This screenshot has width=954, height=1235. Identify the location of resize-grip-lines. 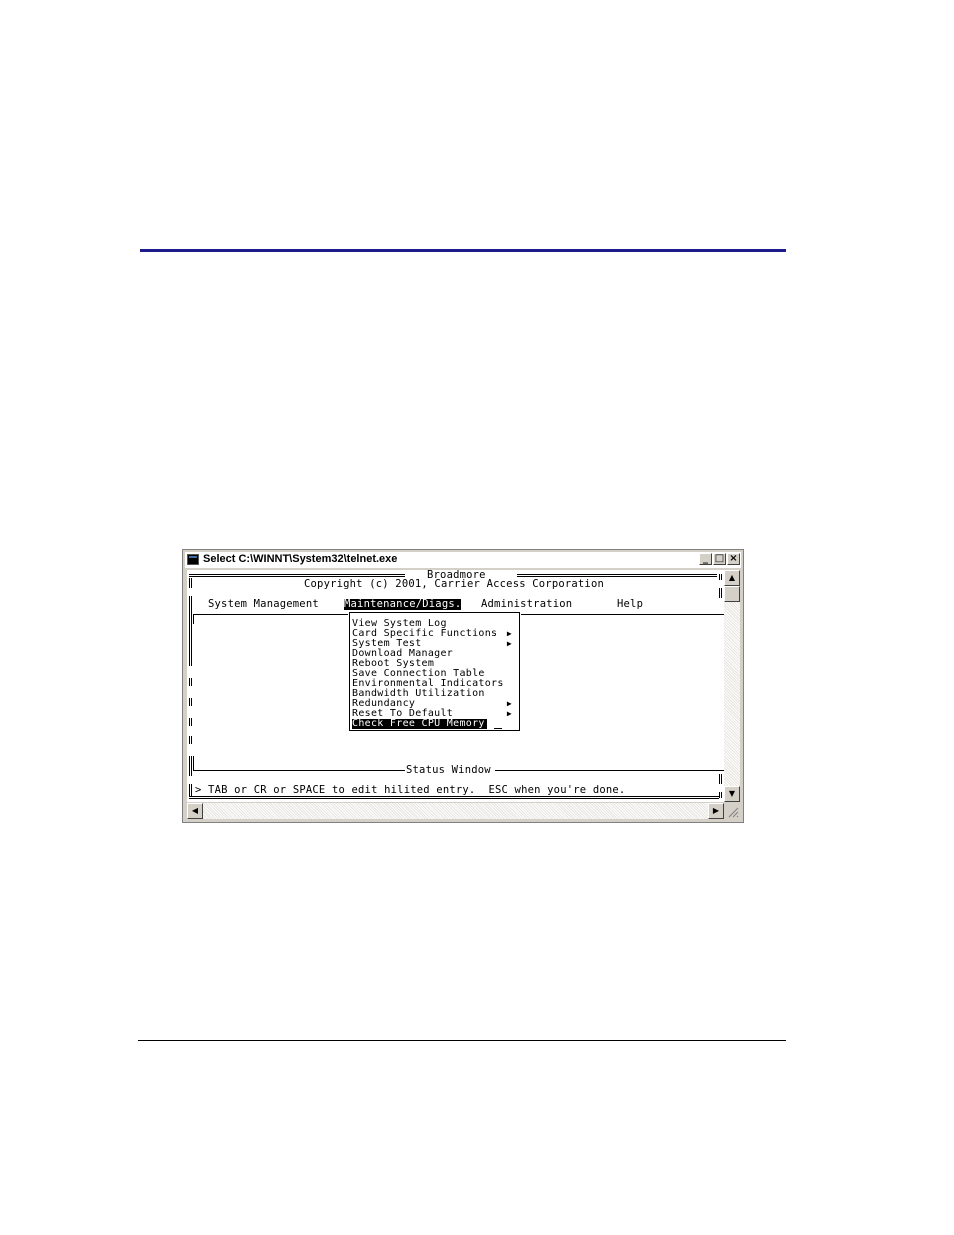
(733, 812).